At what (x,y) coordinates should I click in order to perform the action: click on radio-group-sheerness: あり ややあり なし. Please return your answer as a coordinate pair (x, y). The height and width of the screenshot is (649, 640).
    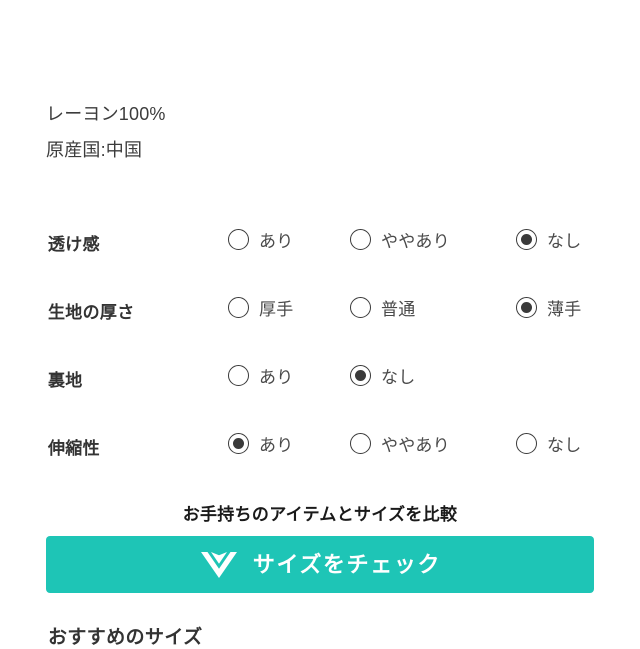
    Looking at the image, I should click on (320, 242).